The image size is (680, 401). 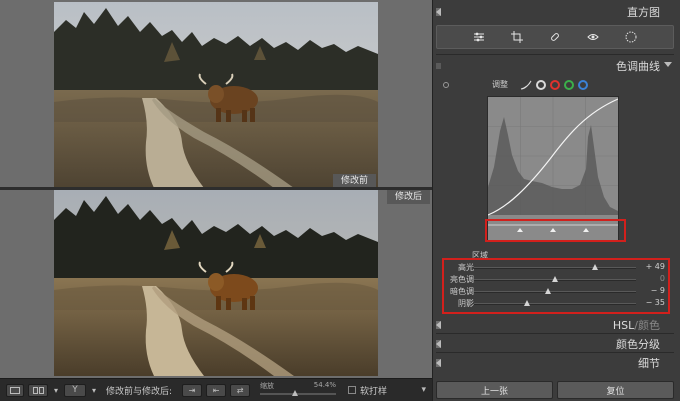 I want to click on hsl-title-a: HSL, so click(x=623, y=325).